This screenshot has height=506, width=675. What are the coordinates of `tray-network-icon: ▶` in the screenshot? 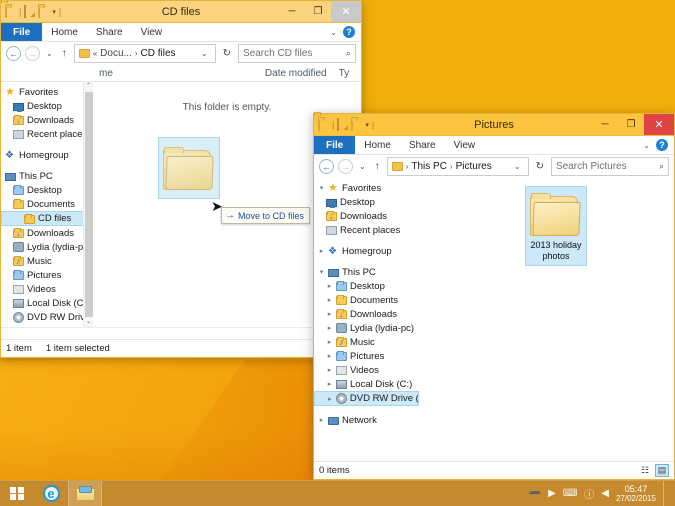 It's located at (552, 493).